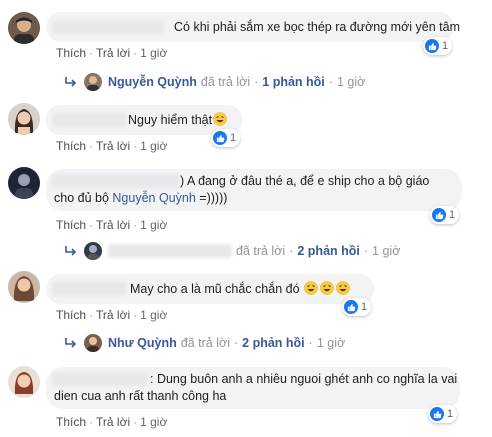  Describe the element at coordinates (153, 198) in the screenshot. I see `mention-link: Nguyễn Quỳnh` at that location.